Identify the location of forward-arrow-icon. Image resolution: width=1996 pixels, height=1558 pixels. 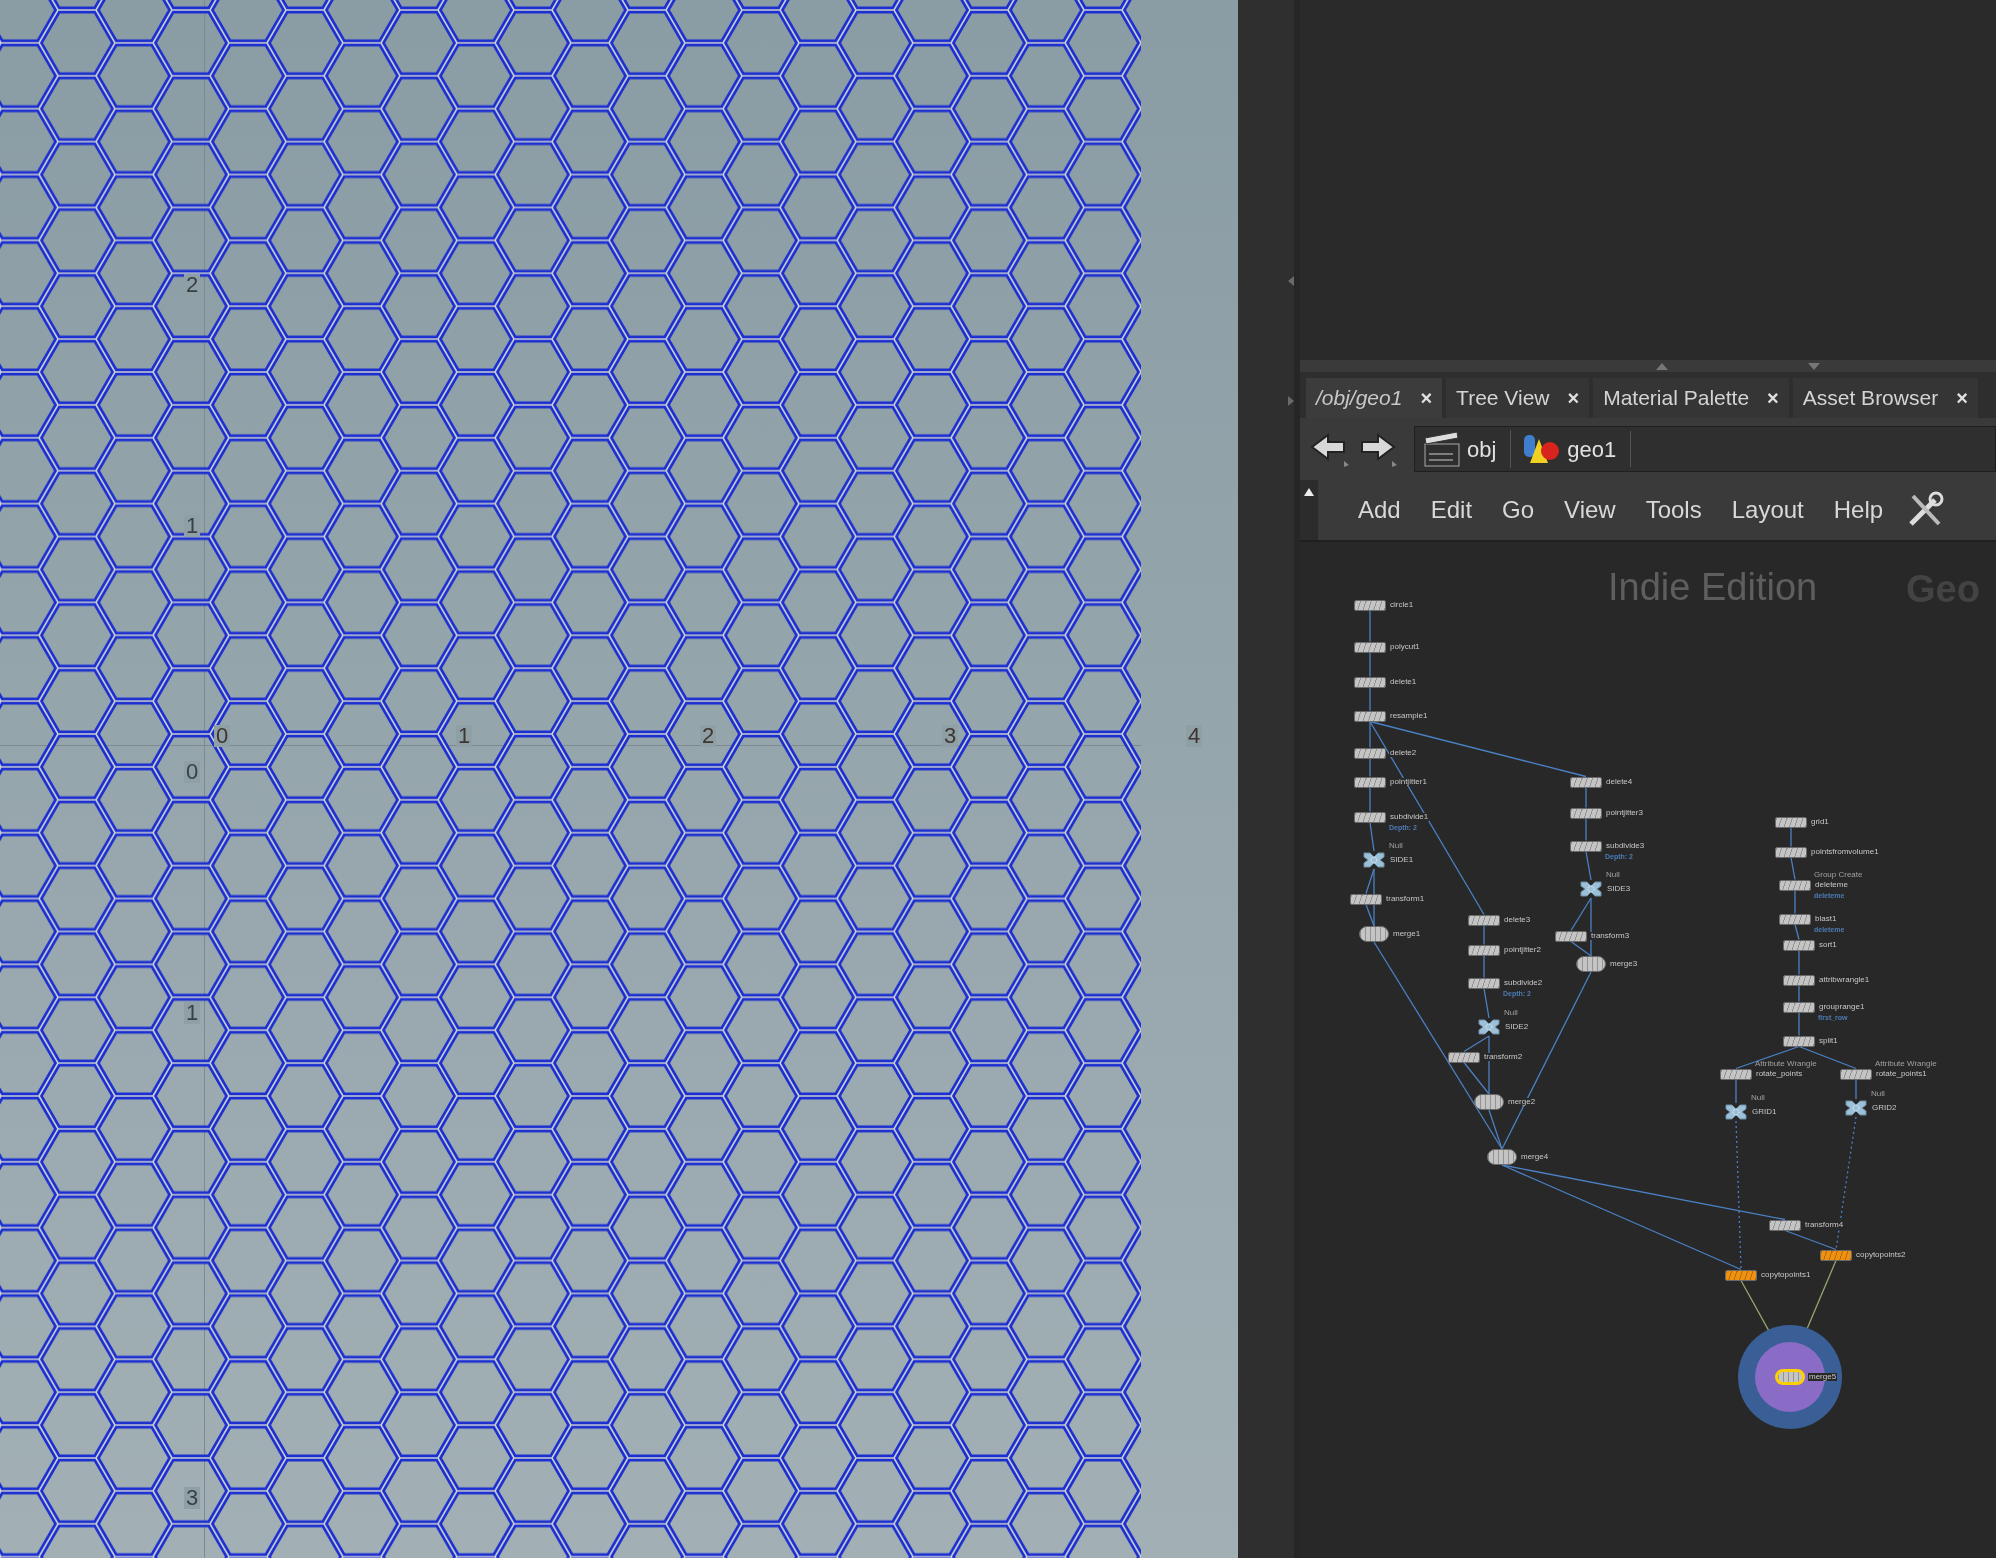
(1378, 449).